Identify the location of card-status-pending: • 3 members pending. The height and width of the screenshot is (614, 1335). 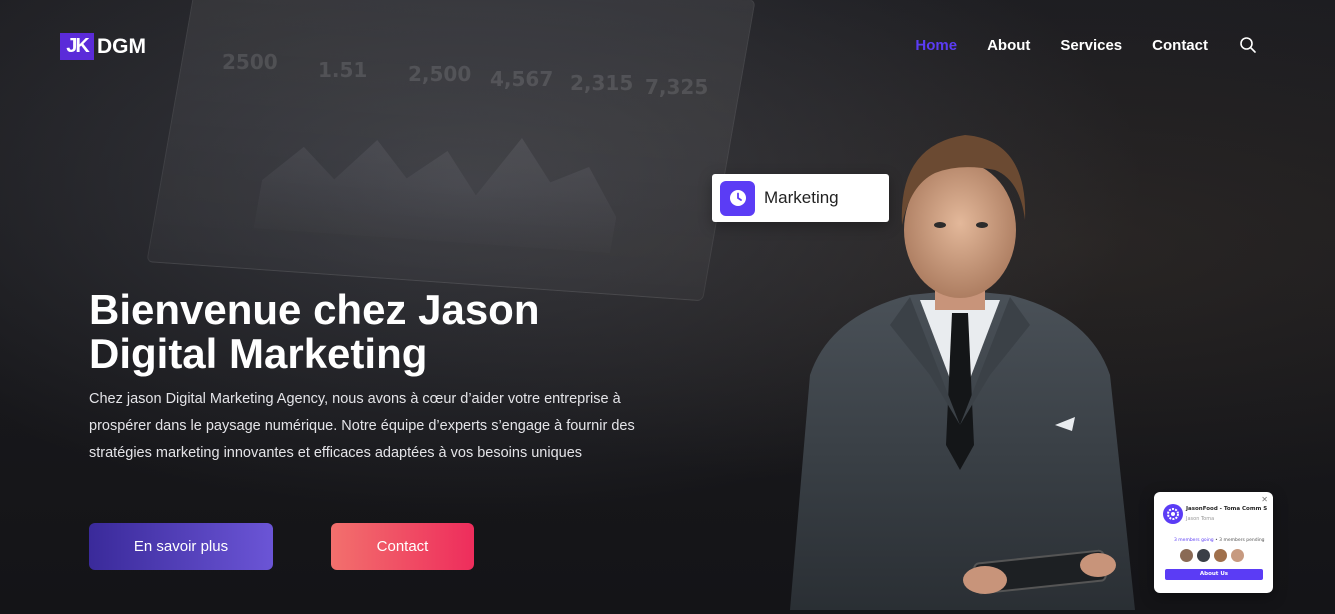
(1239, 540).